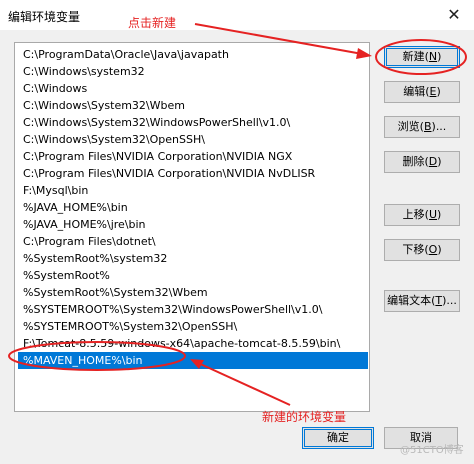 This screenshot has width=474, height=464. What do you see at coordinates (237, 15) in the screenshot?
I see `title-bar: 编辑环境变量 ✕` at bounding box center [237, 15].